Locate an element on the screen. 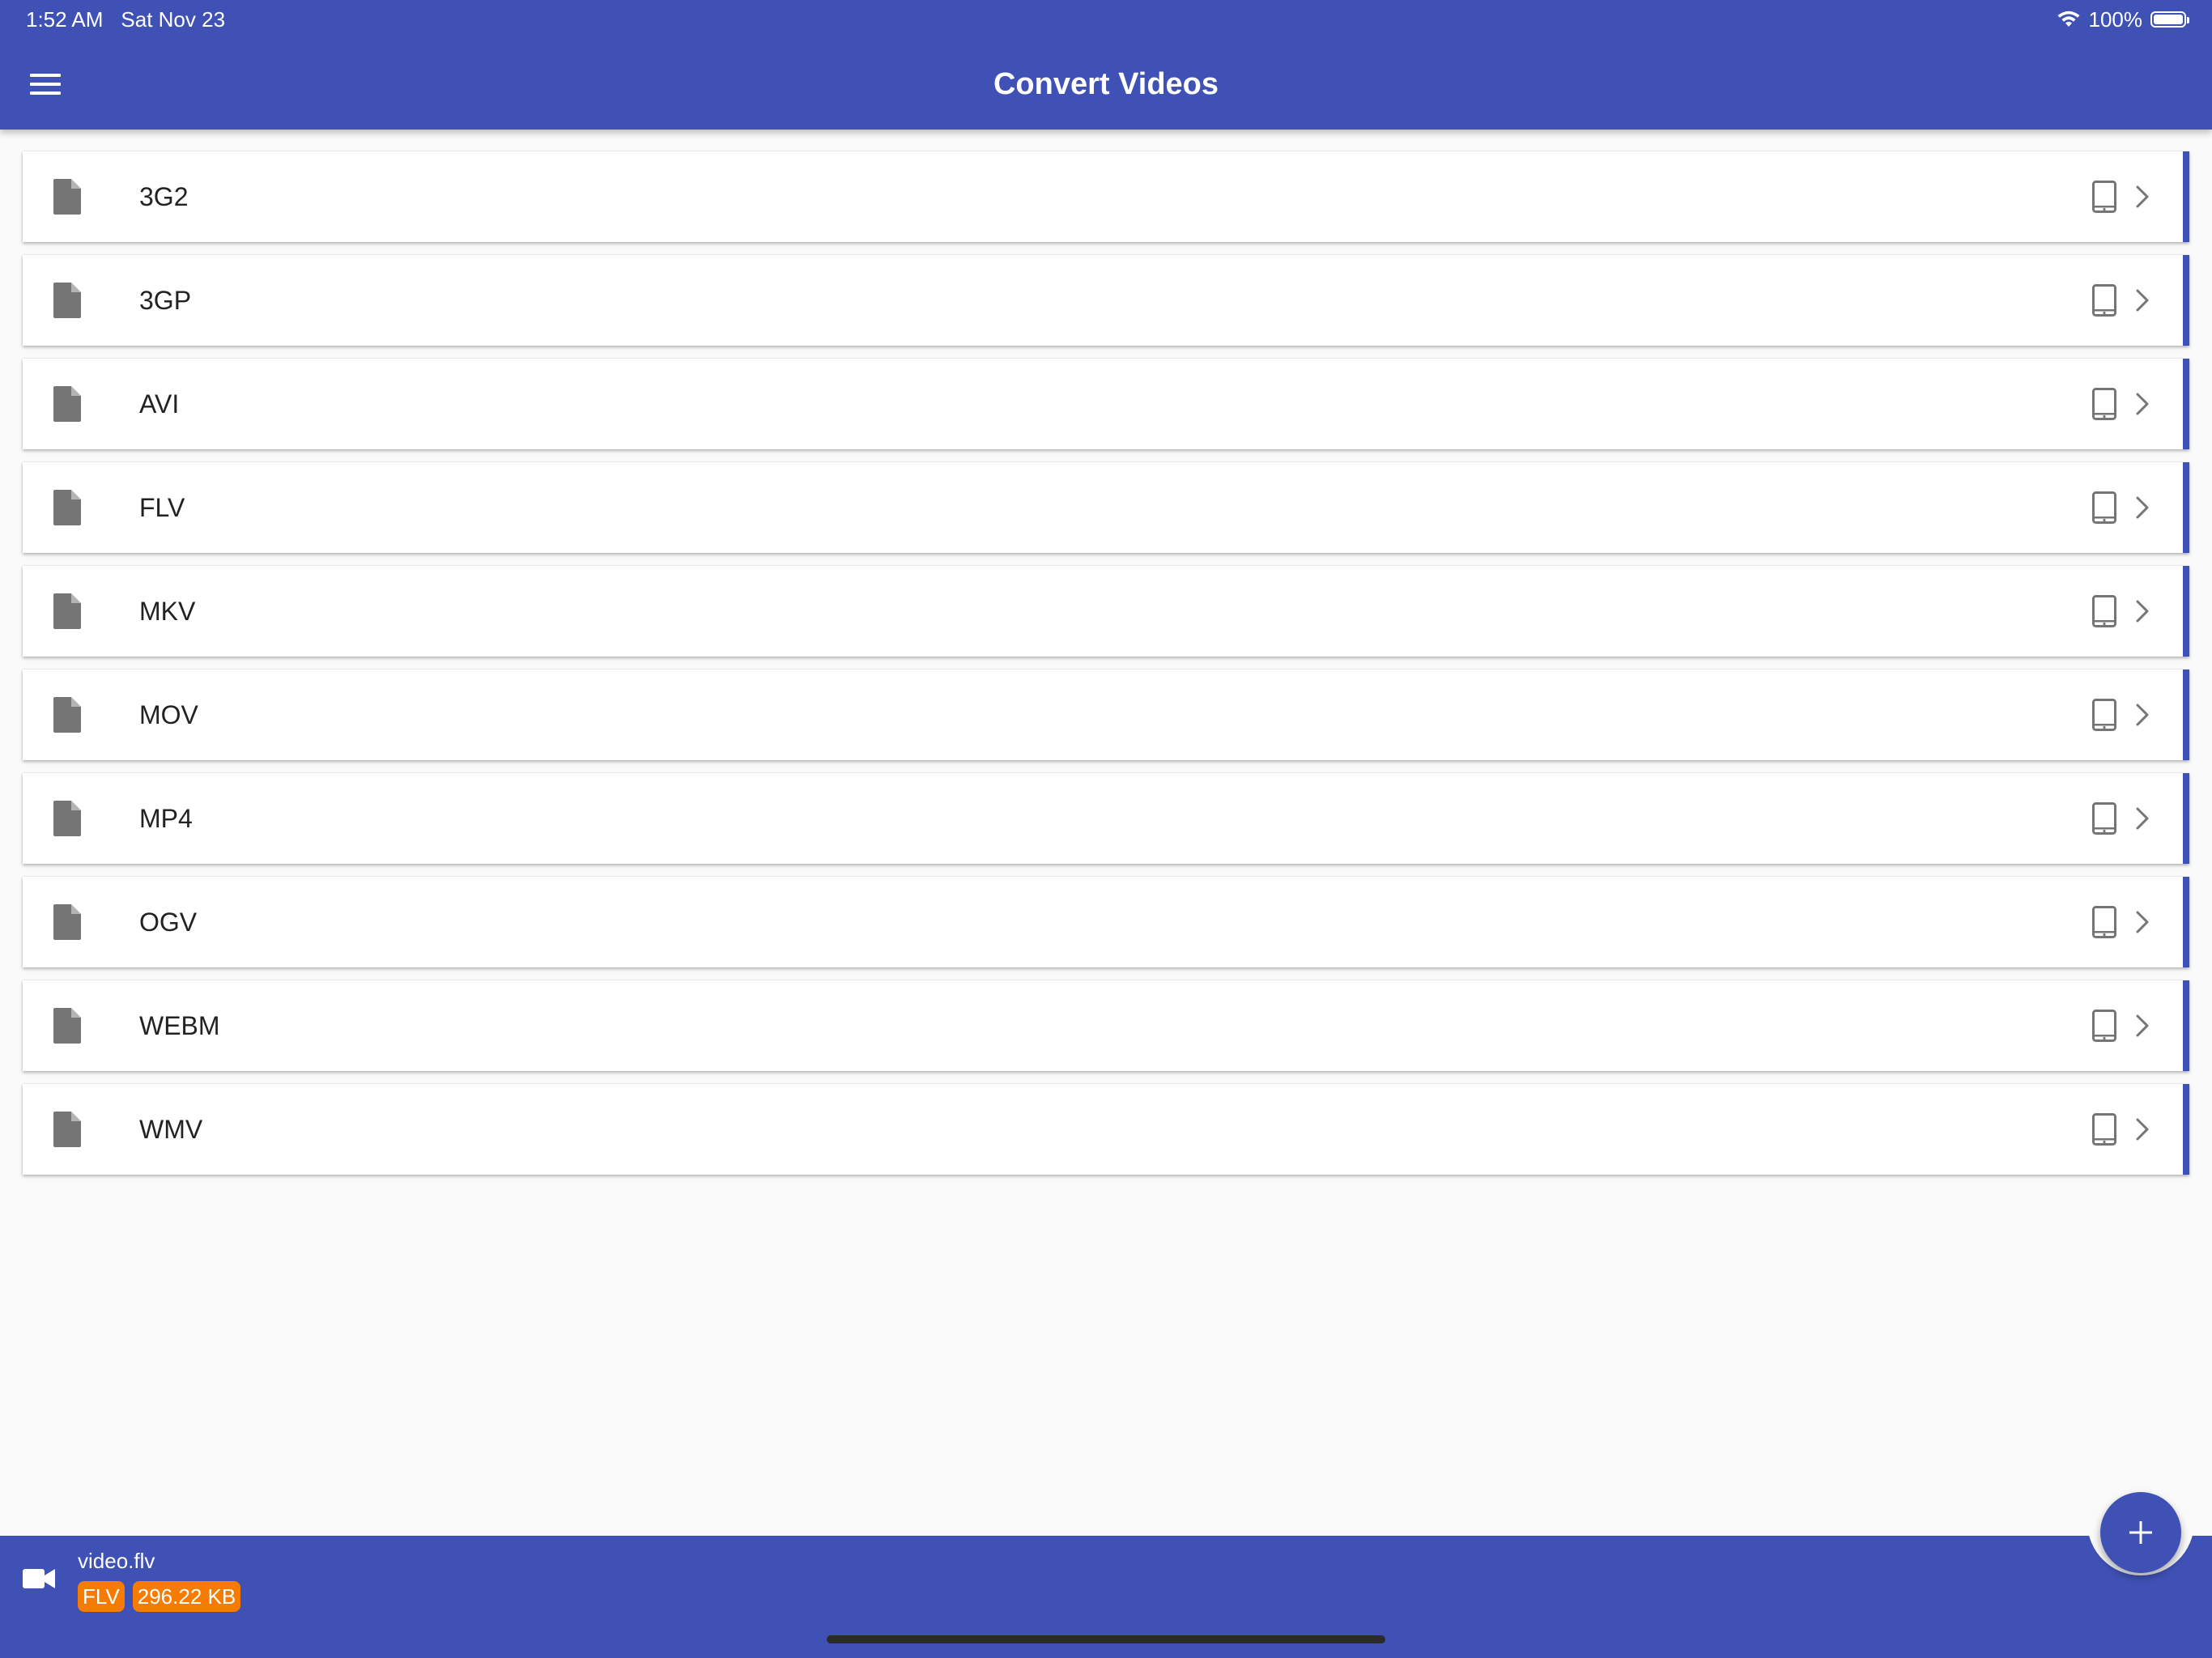 The width and height of the screenshot is (2212, 1658). add-file-button is located at coordinates (2140, 1532).